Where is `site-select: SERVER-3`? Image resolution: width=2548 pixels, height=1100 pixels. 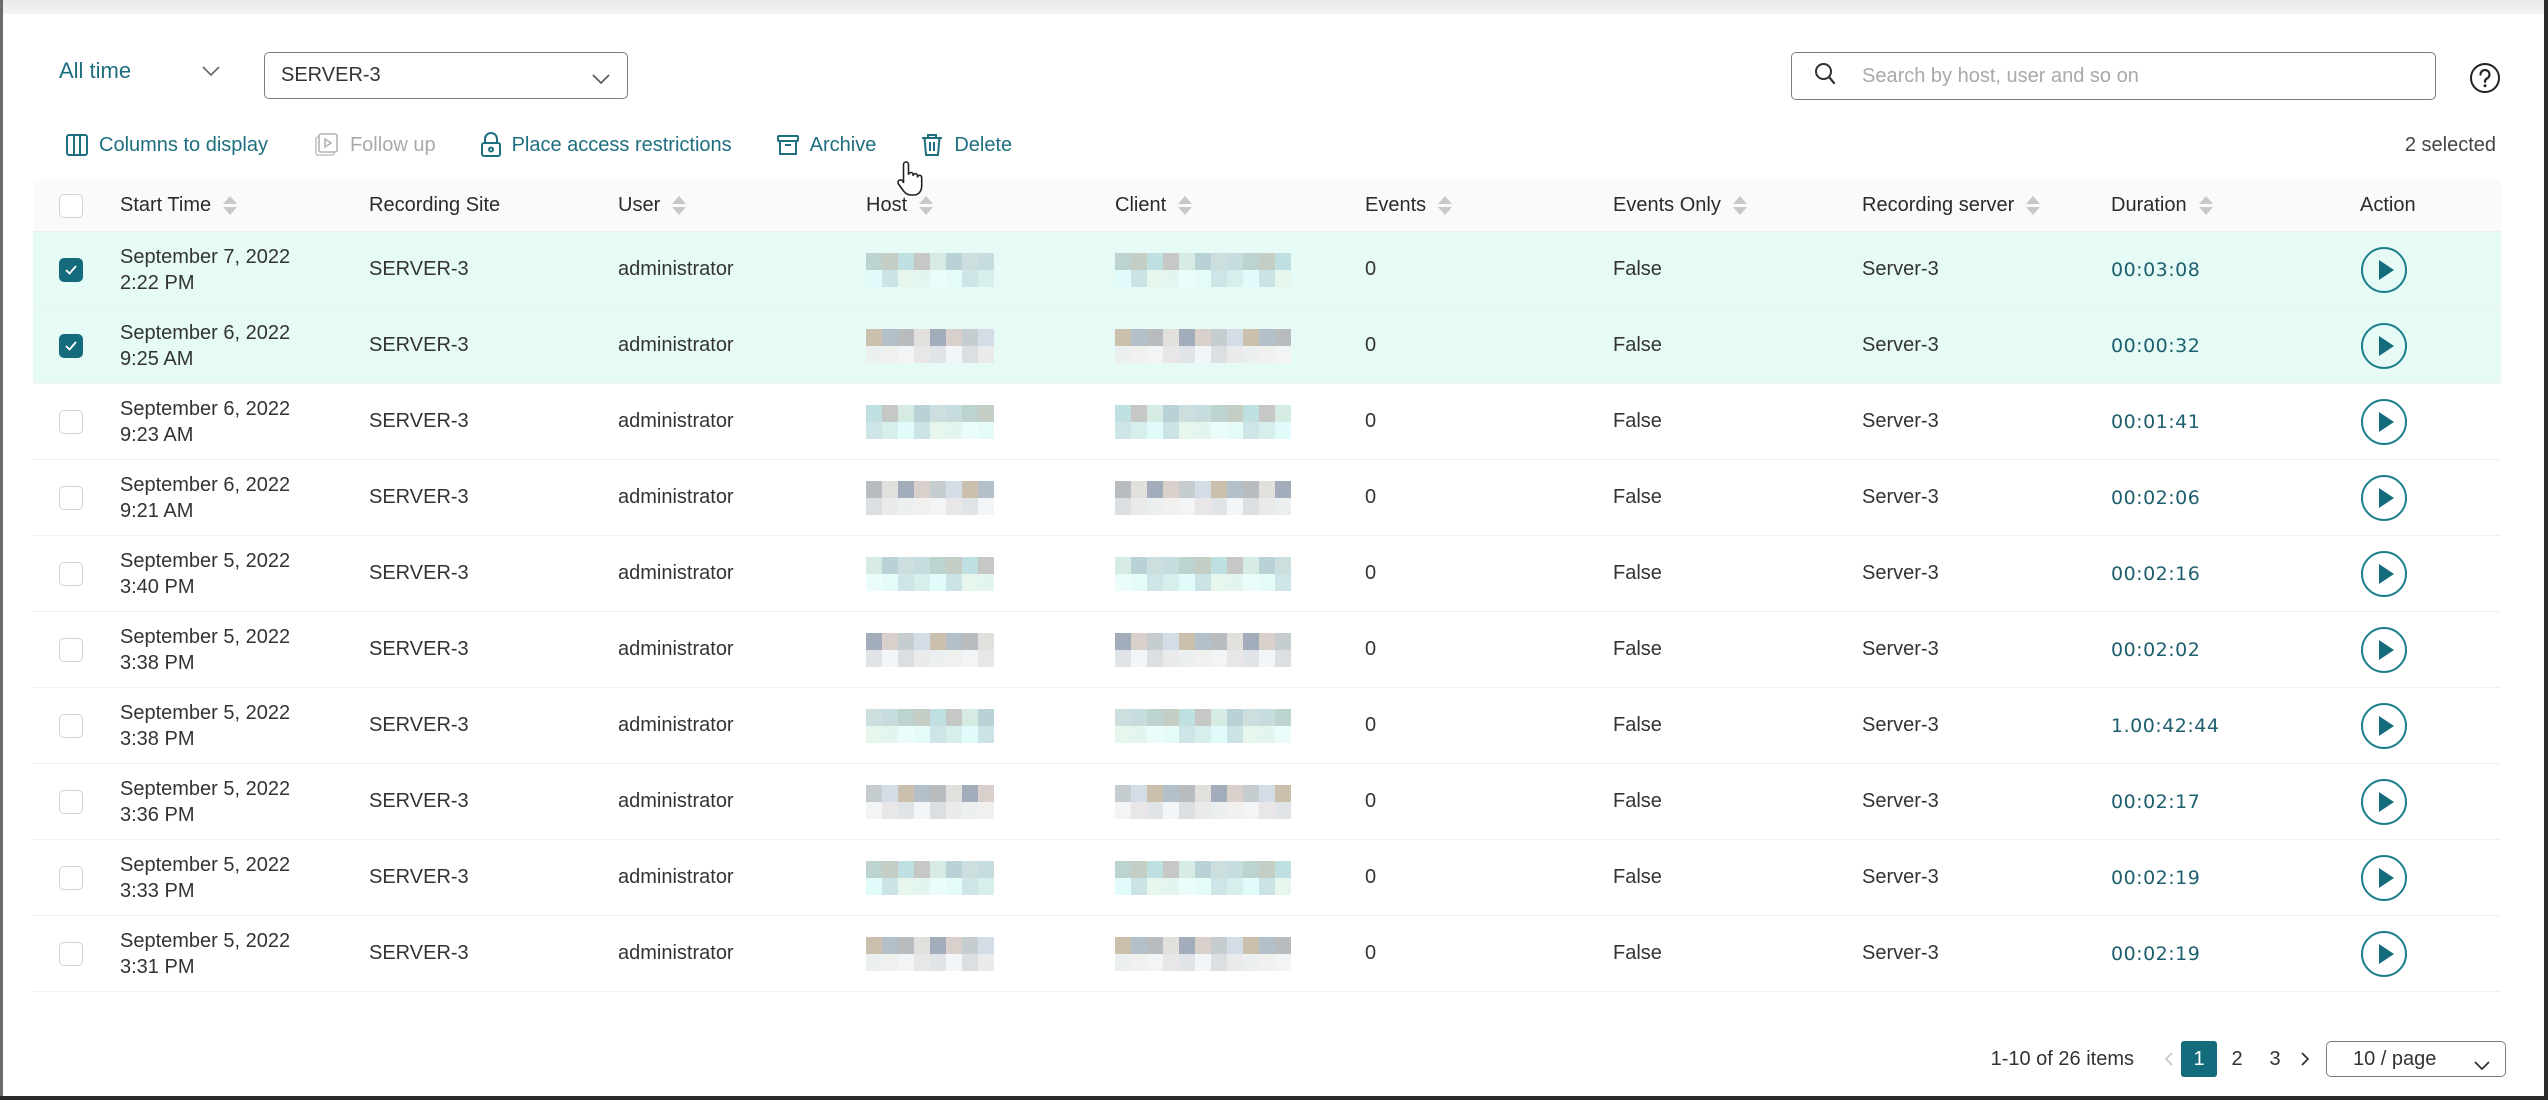 site-select: SERVER-3 is located at coordinates (446, 75).